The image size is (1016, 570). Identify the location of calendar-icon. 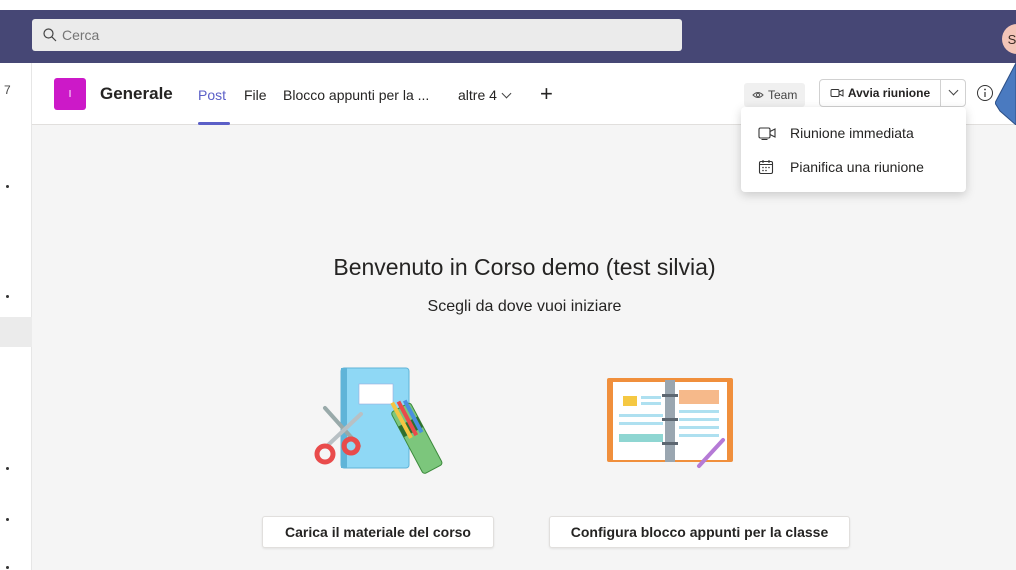
(766, 167).